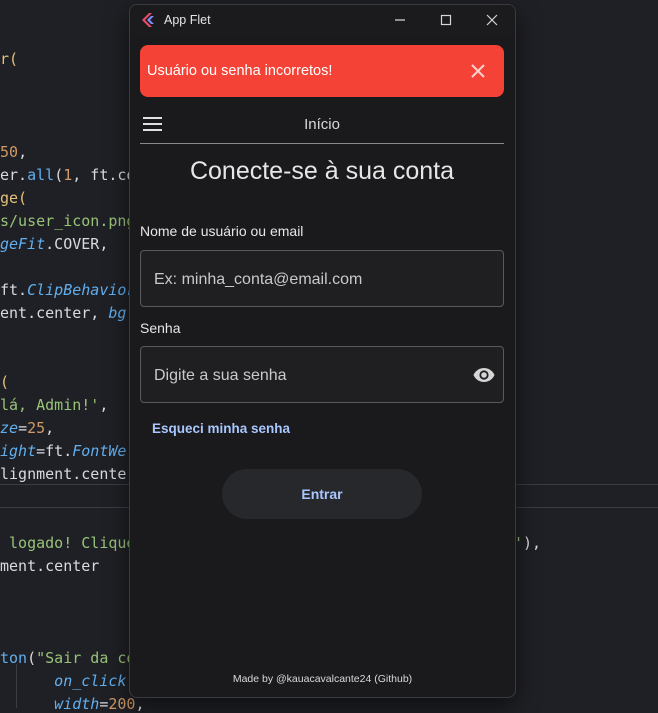  What do you see at coordinates (9, 428) in the screenshot?
I see `code-token: ze` at bounding box center [9, 428].